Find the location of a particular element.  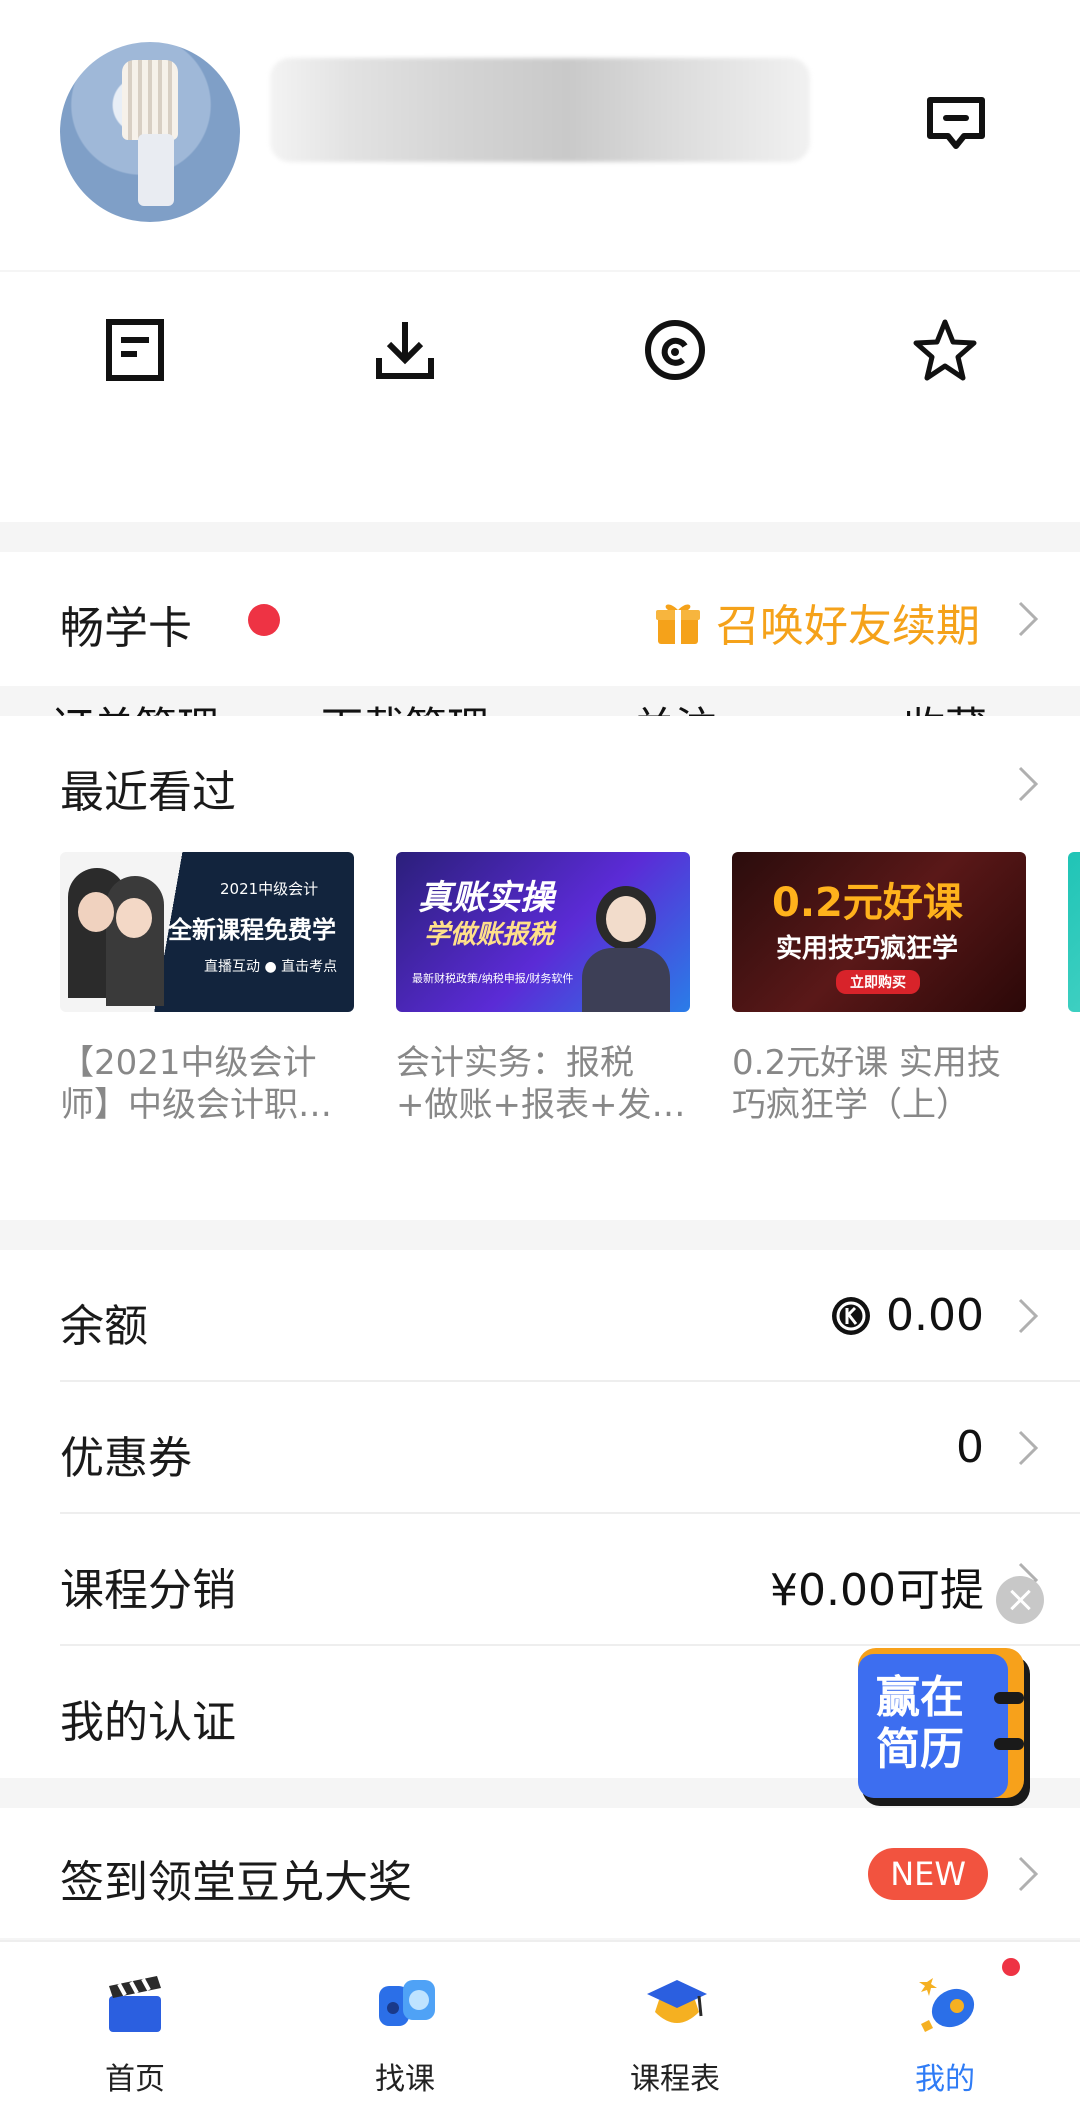

rocket-icon is located at coordinates (947, 2005).